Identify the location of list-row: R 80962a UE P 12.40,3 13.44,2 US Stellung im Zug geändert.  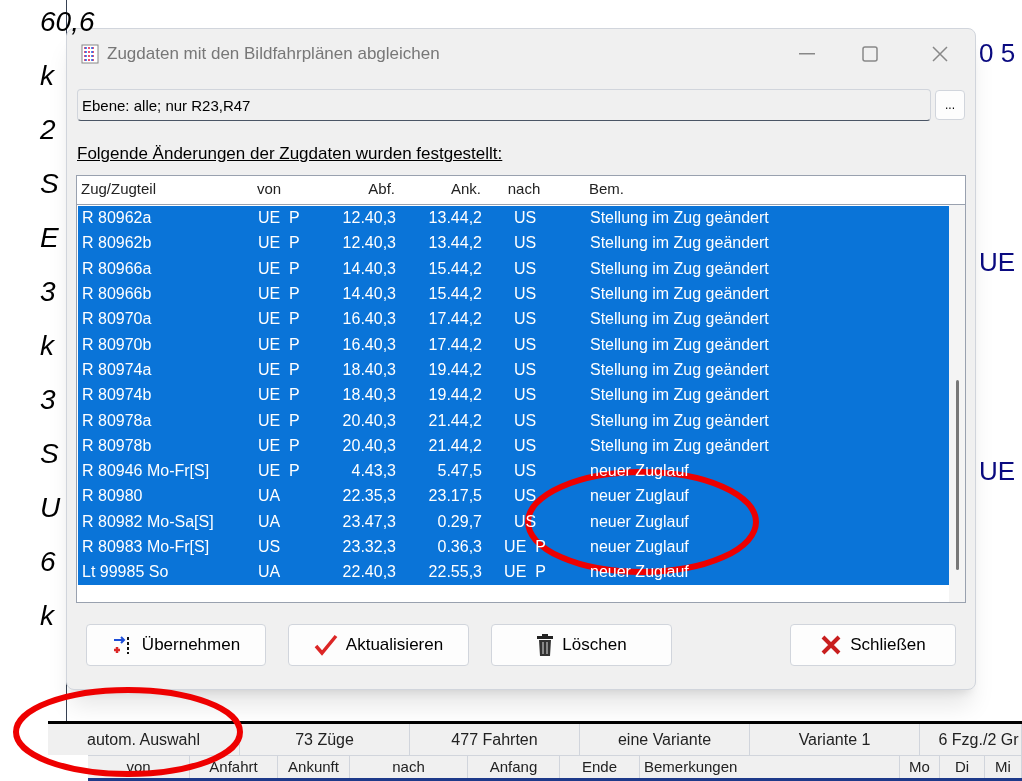
(513, 218).